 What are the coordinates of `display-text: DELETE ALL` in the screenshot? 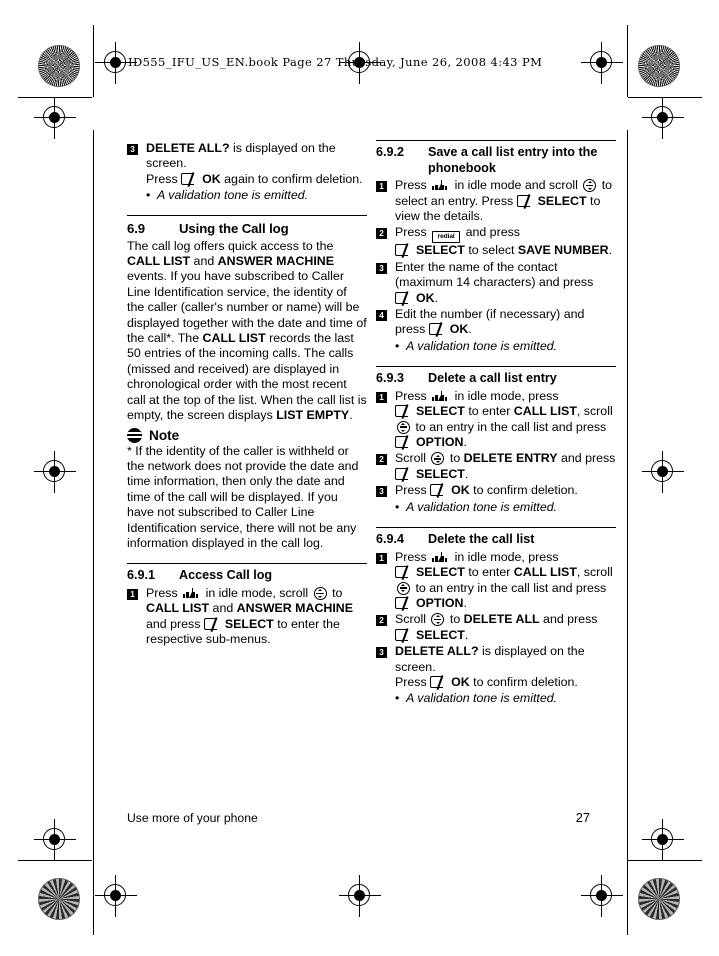 It's located at (501, 619).